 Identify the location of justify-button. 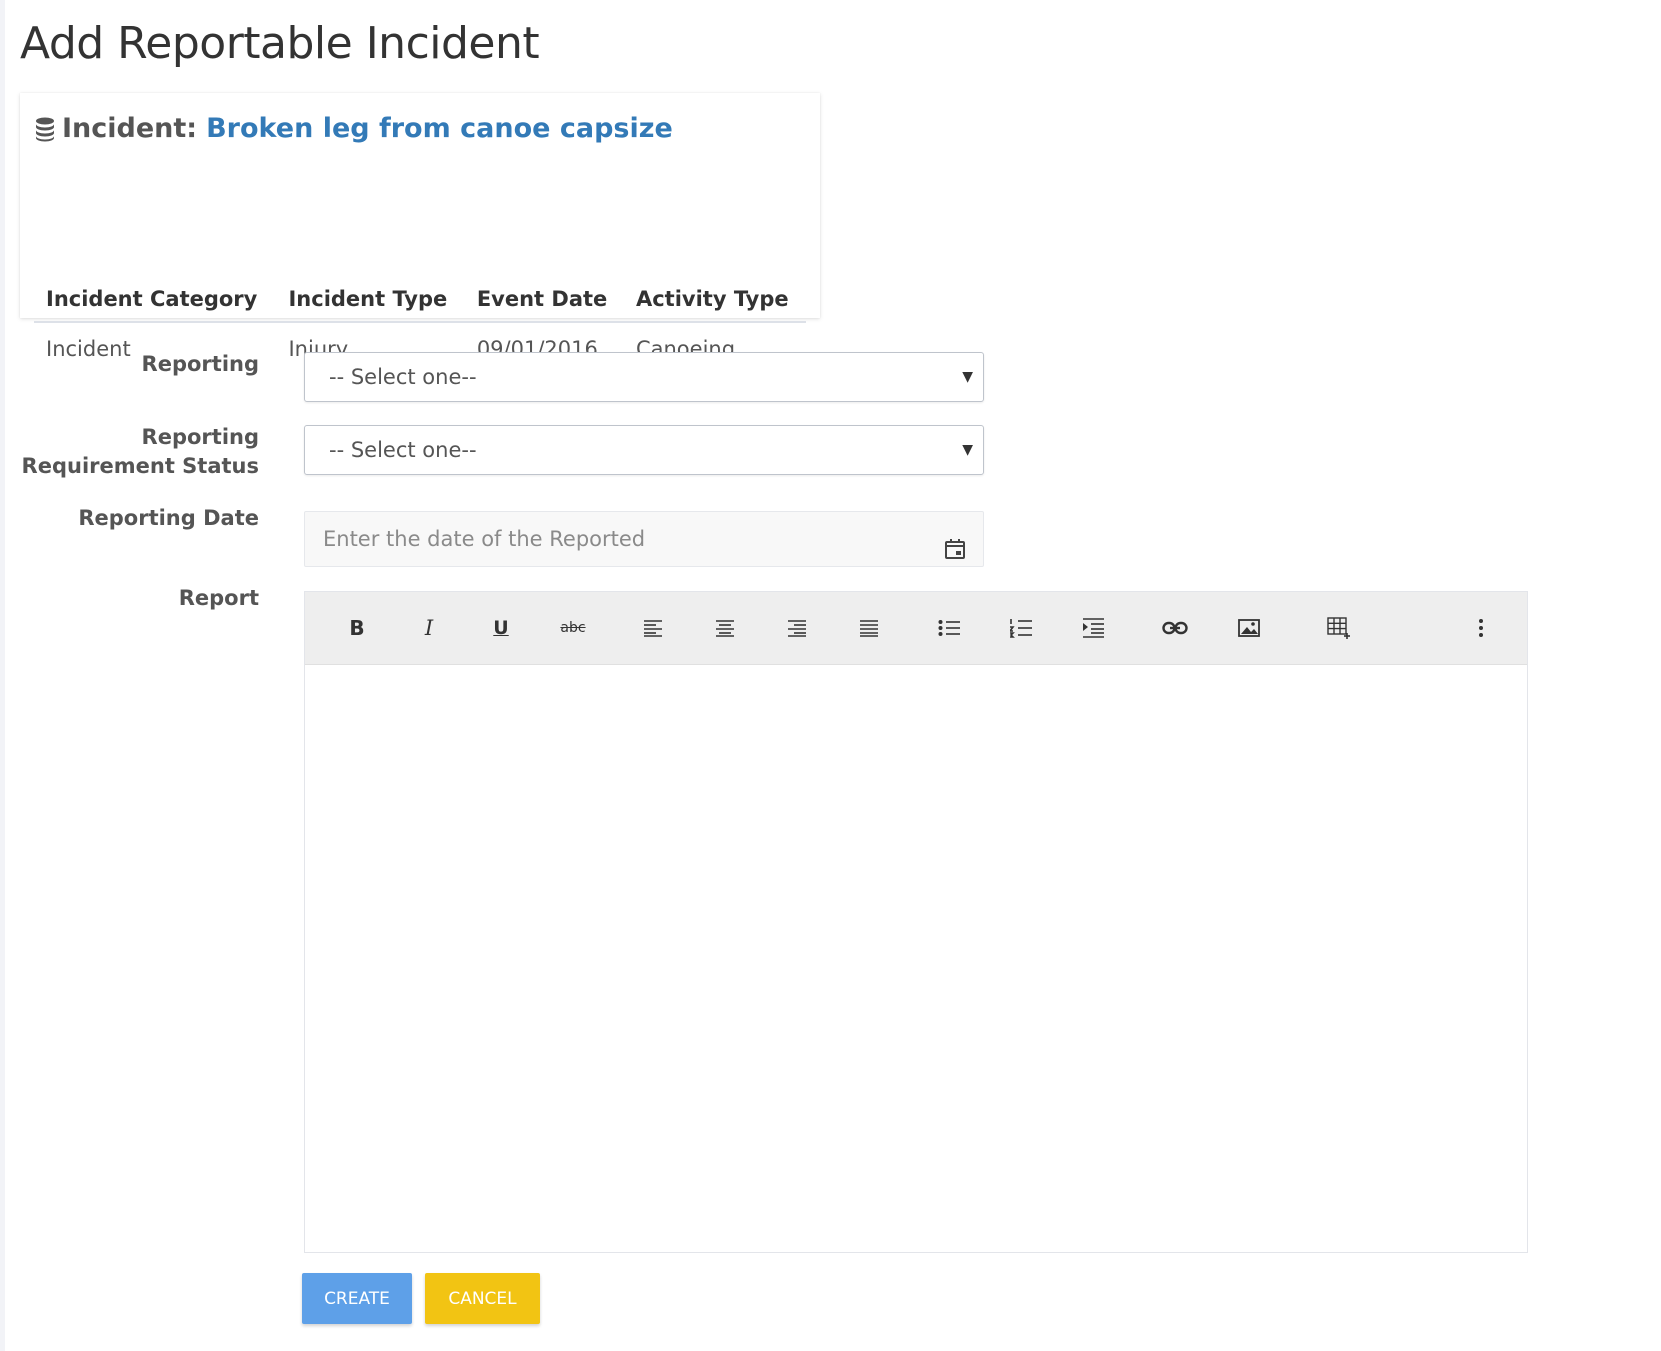
(869, 628).